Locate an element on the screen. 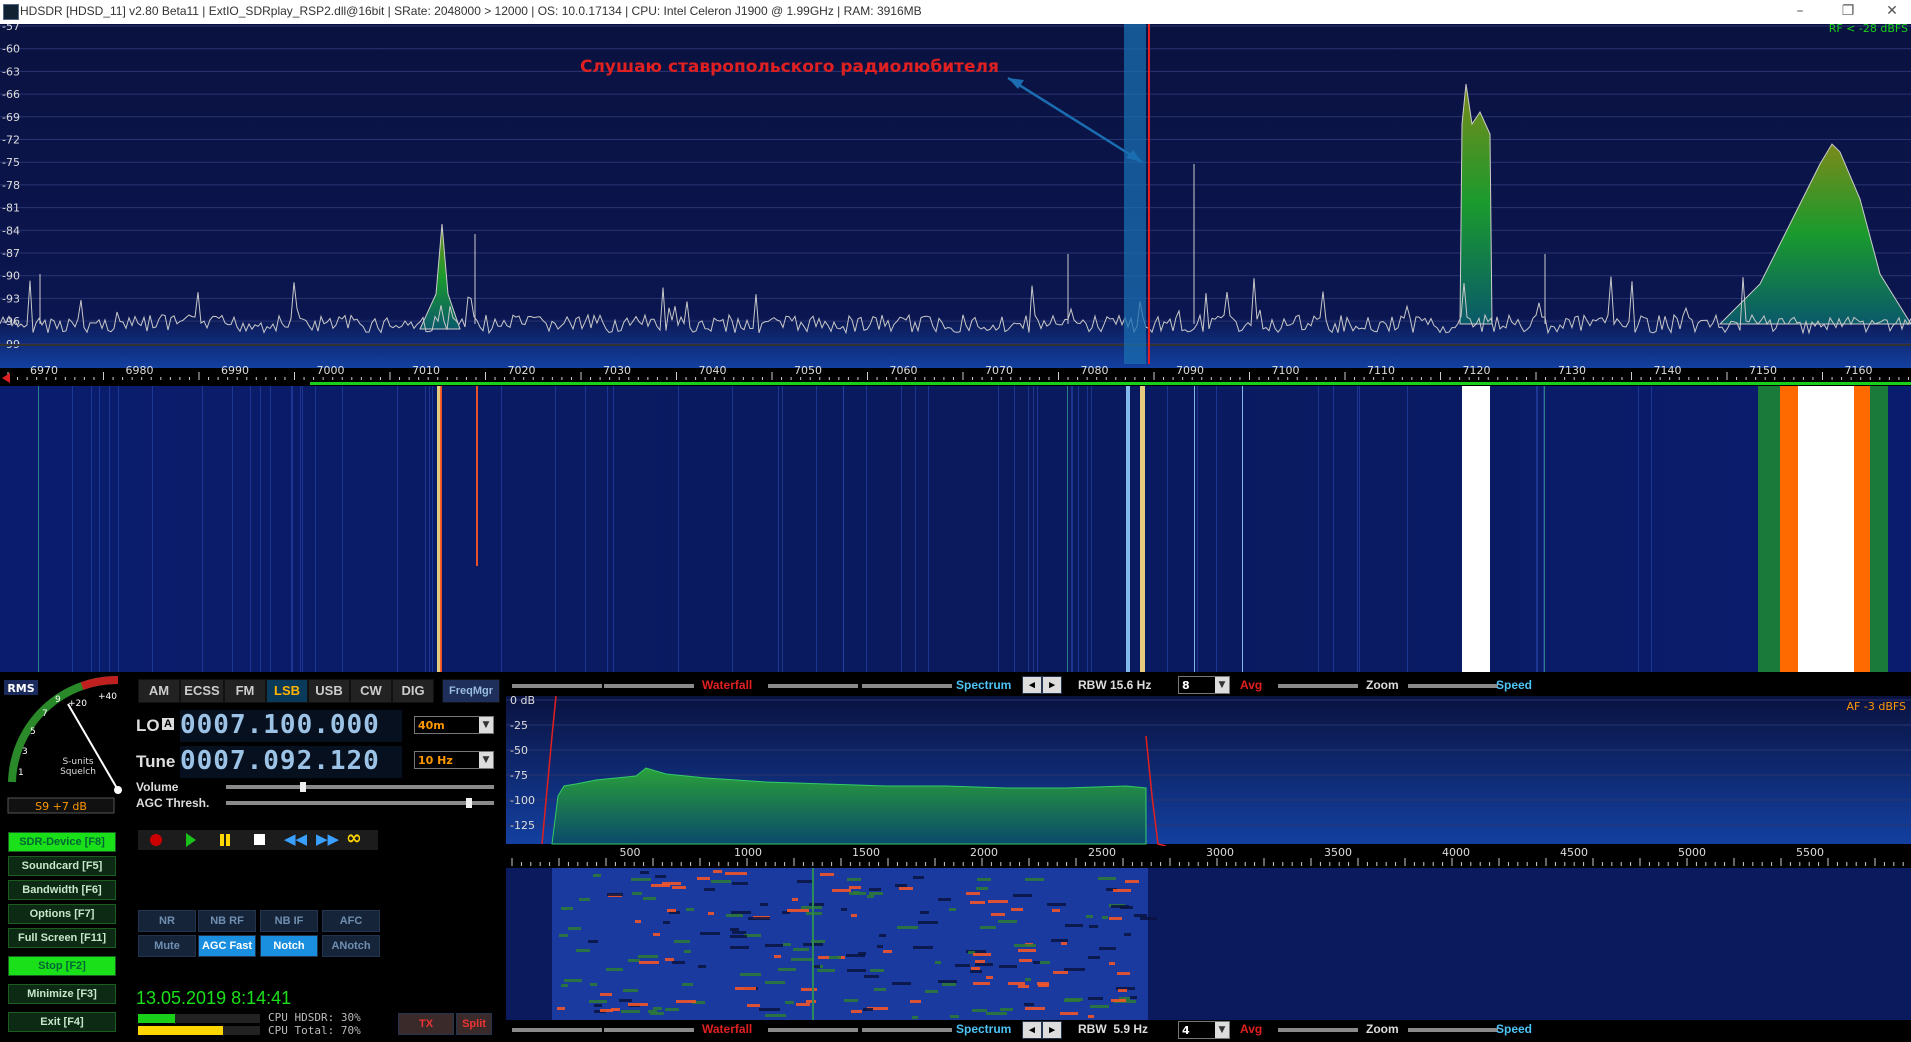  stop-icon is located at coordinates (259, 839).